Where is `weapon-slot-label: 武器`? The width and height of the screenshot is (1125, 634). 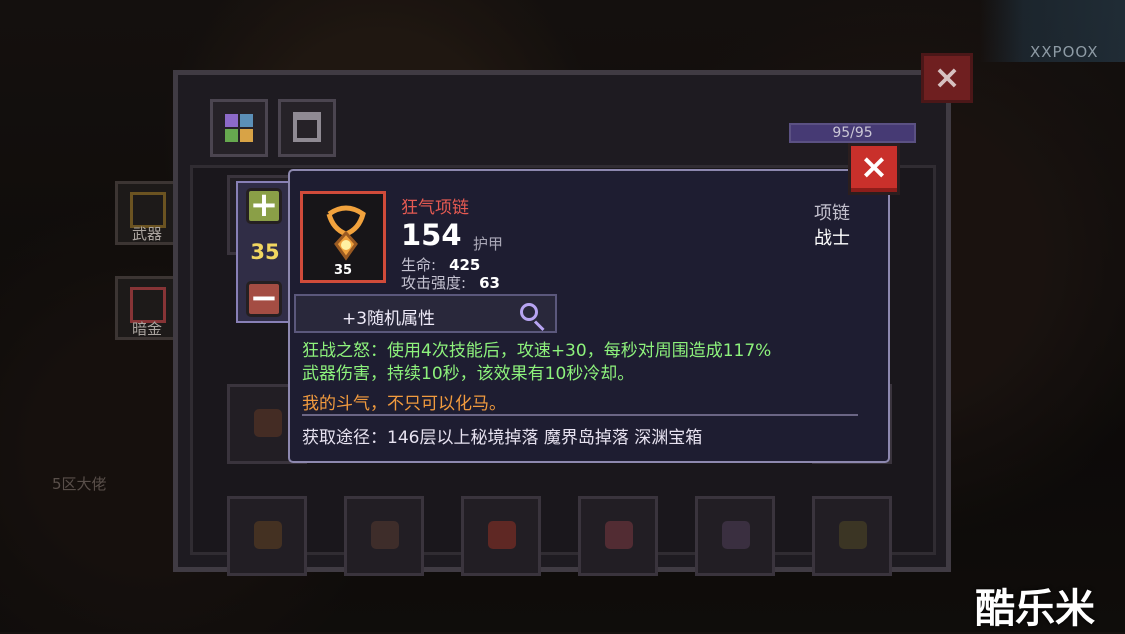
weapon-slot-label: 武器 is located at coordinates (146, 234).